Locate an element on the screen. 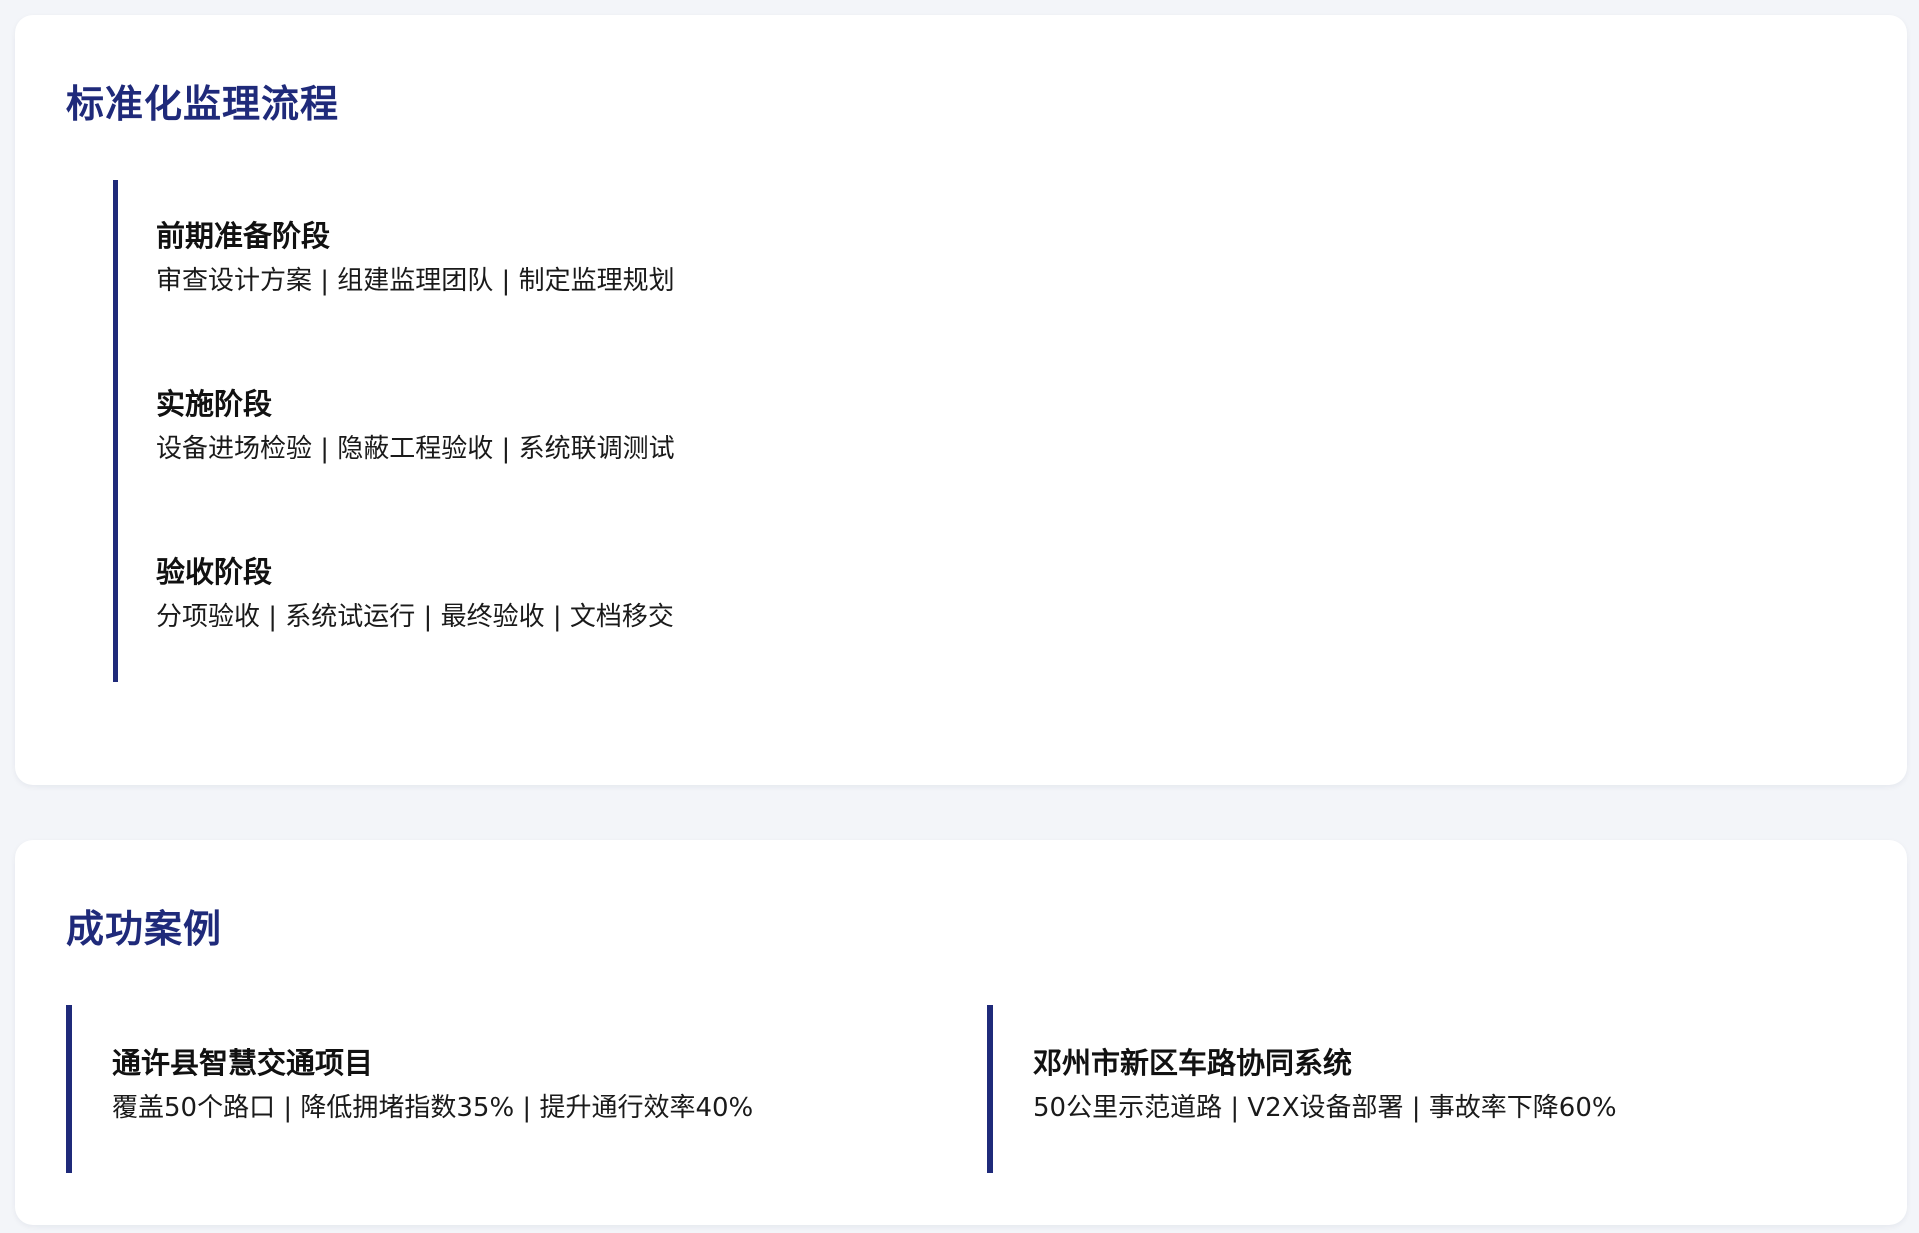 The width and height of the screenshot is (1919, 1233). stage-title: 实施阶段 is located at coordinates (214, 404).